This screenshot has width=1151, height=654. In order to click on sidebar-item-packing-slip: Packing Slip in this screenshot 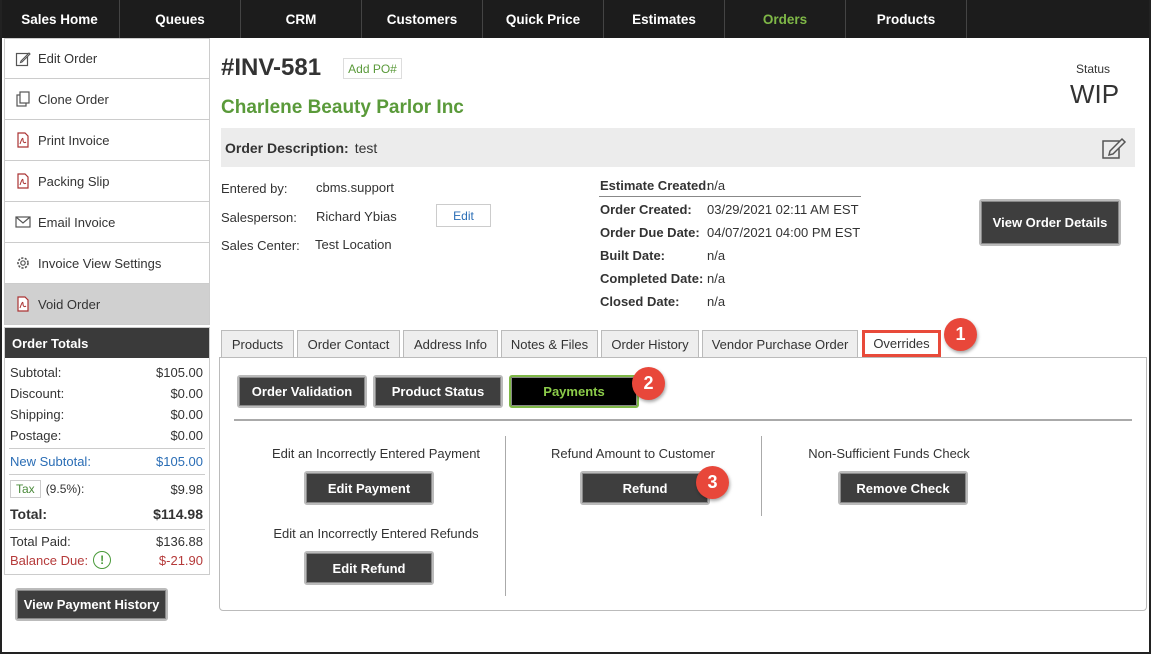, I will do `click(107, 181)`.